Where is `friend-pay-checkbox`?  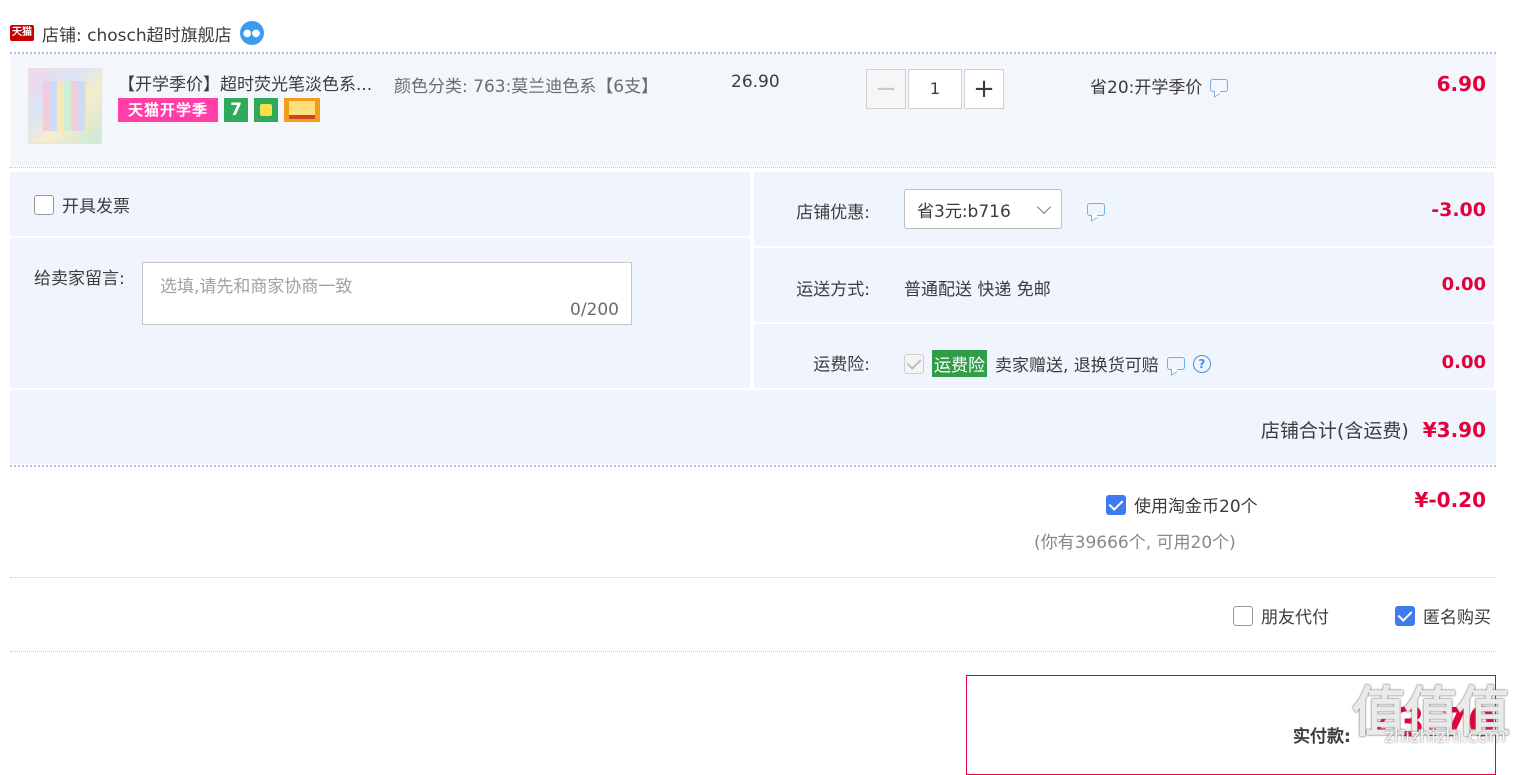
friend-pay-checkbox is located at coordinates (1243, 615).